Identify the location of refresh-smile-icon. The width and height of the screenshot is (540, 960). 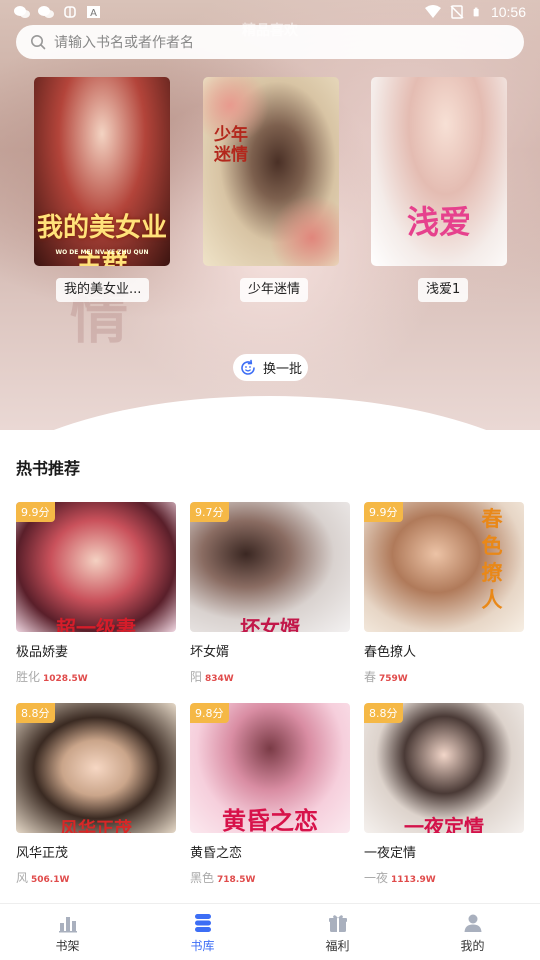
(248, 367).